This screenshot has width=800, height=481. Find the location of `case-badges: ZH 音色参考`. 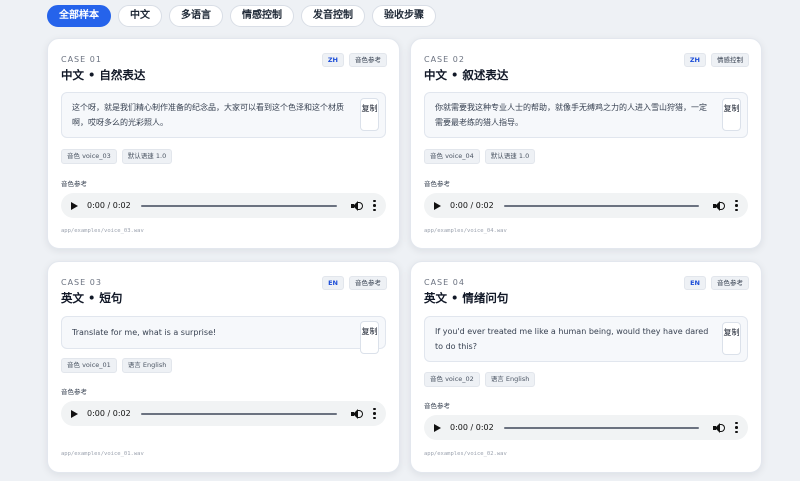

case-badges: ZH 音色参考 is located at coordinates (354, 60).